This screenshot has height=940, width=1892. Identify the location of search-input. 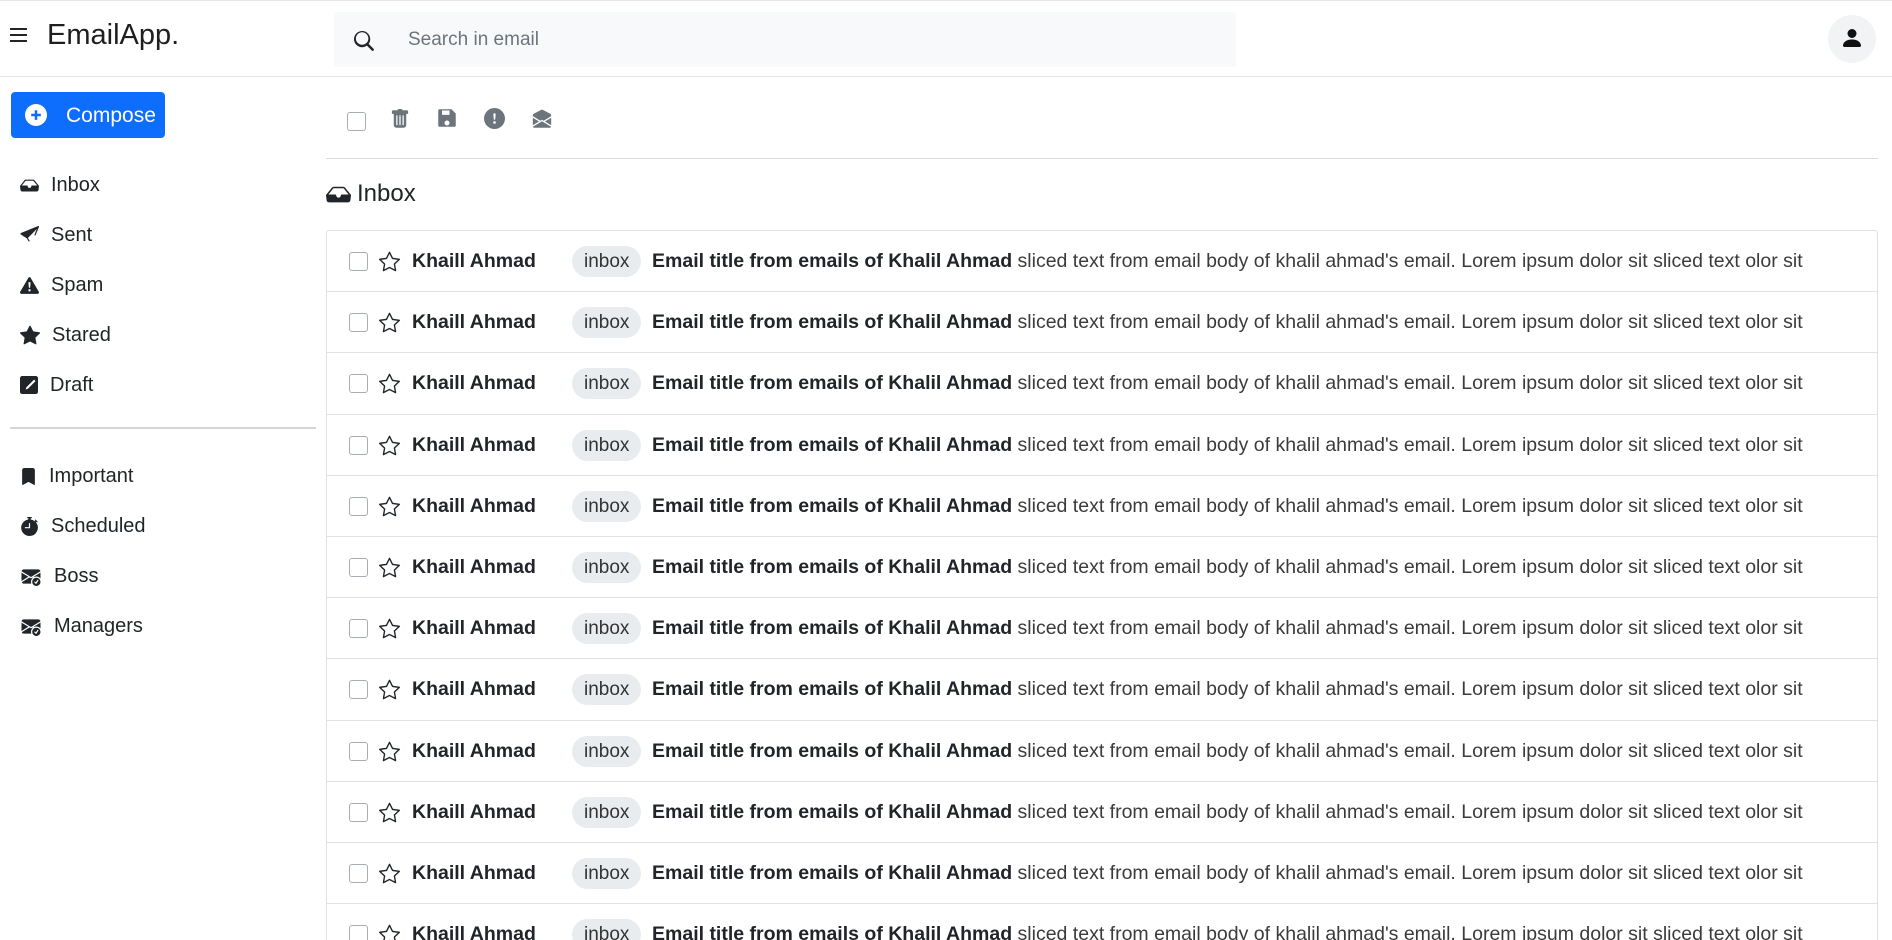
(808, 39).